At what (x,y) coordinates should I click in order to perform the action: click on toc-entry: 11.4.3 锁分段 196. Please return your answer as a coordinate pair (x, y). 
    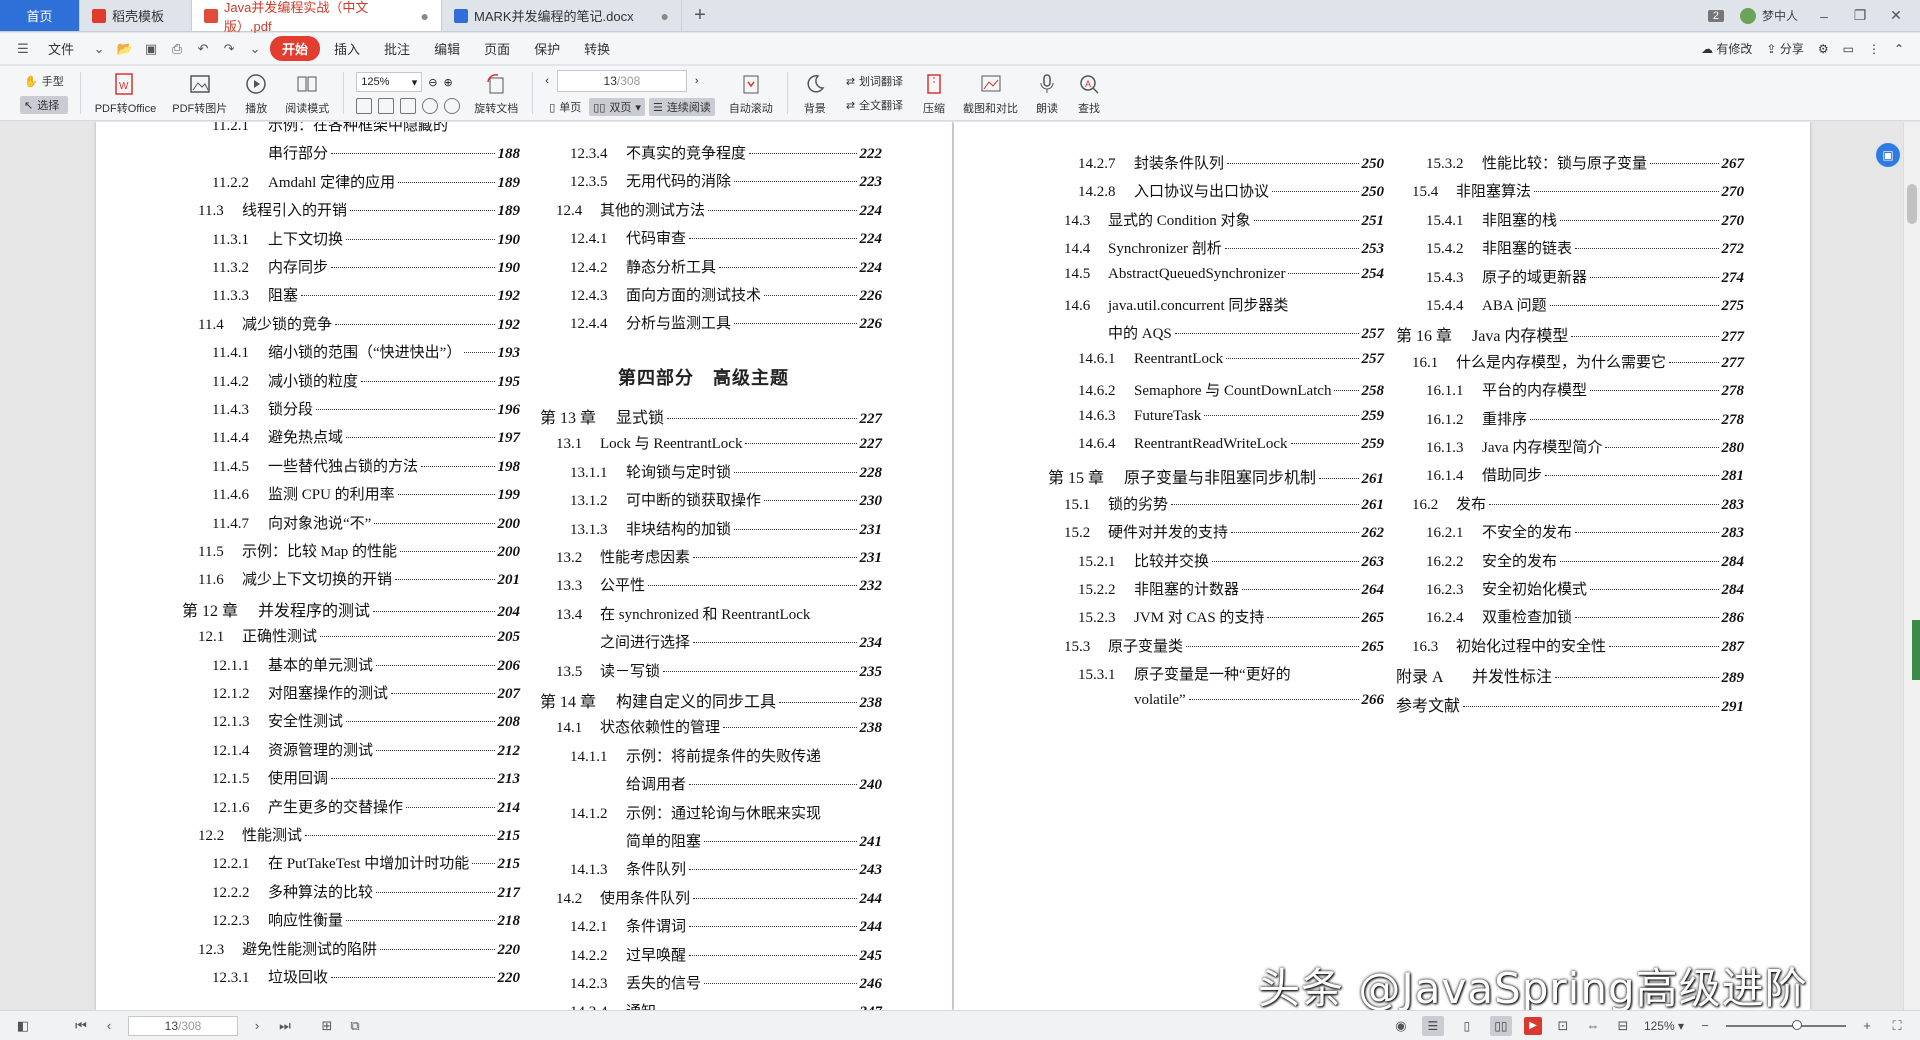
    Looking at the image, I should click on (366, 408).